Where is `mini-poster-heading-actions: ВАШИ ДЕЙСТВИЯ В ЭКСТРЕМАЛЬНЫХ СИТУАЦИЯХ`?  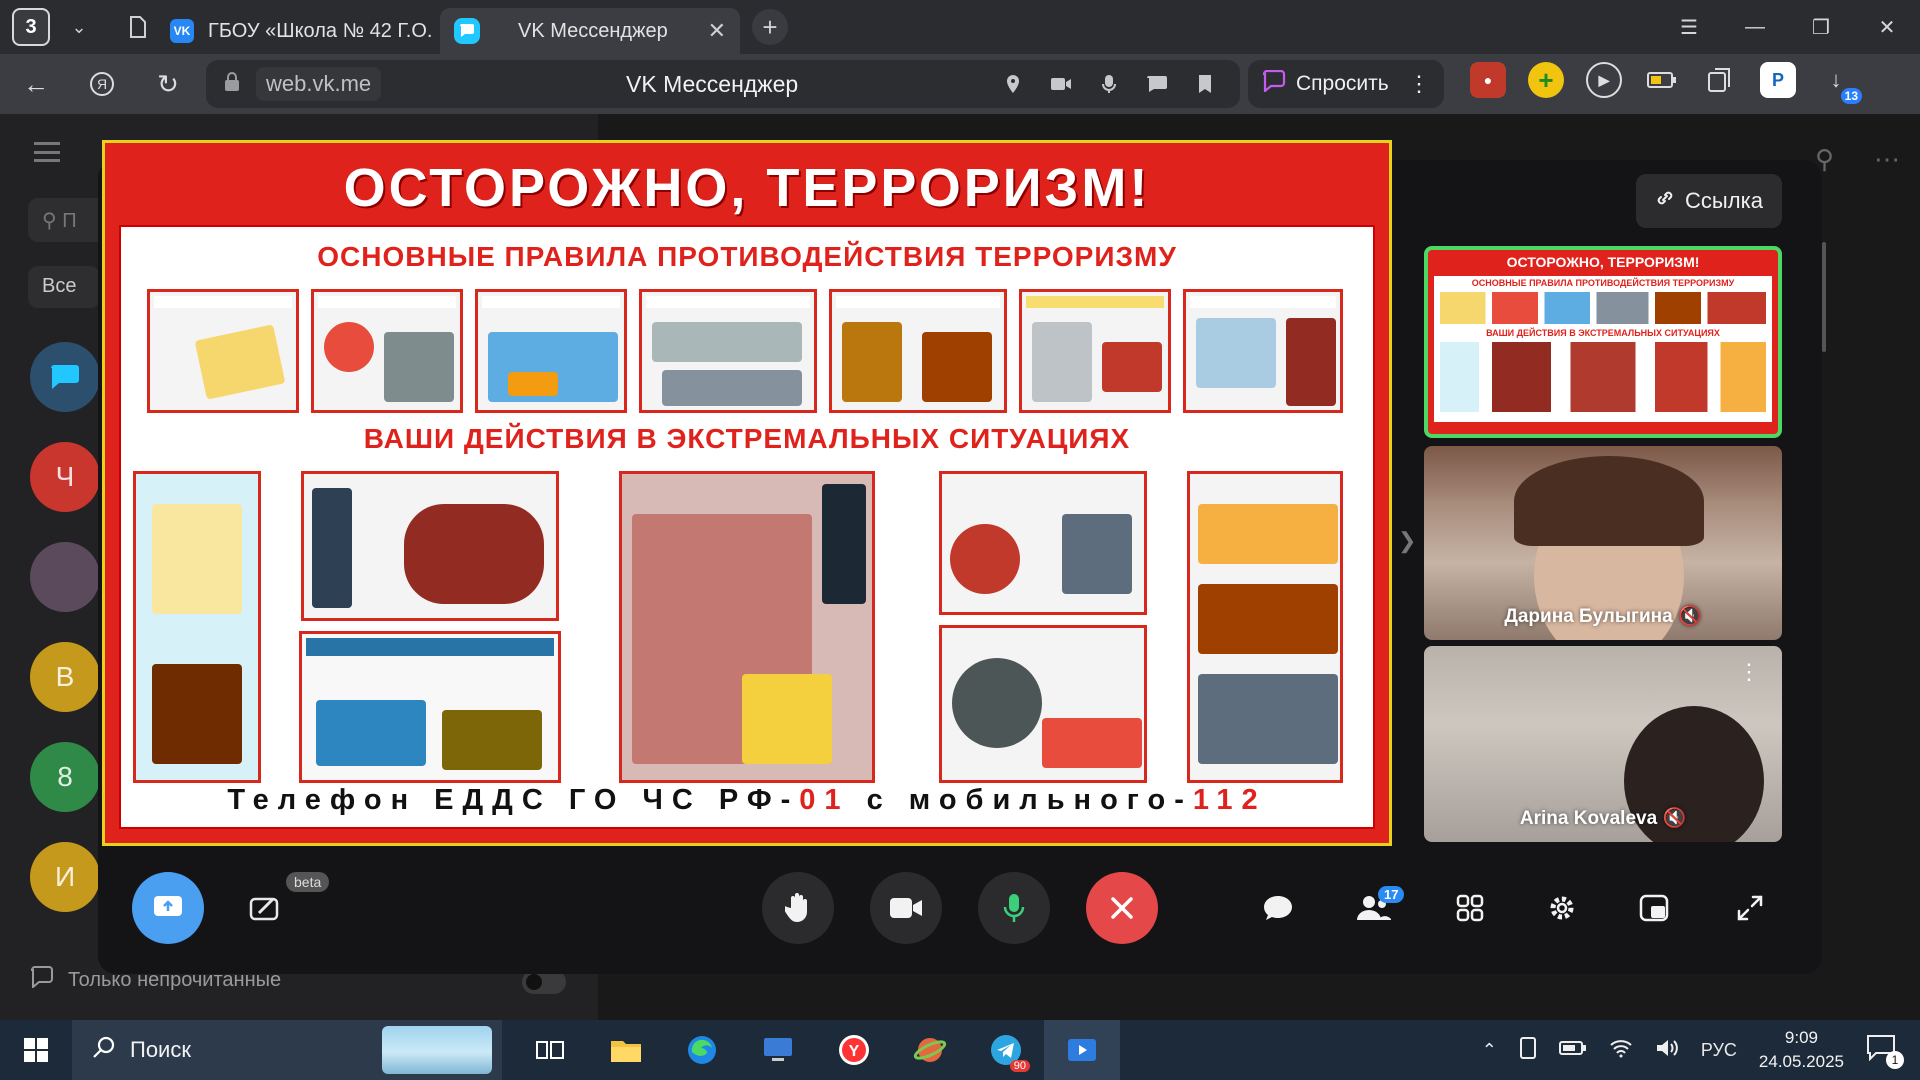 mini-poster-heading-actions: ВАШИ ДЕЙСТВИЯ В ЭКСТРЕМАЛЬНЫХ СИТУАЦИЯХ is located at coordinates (1603, 333).